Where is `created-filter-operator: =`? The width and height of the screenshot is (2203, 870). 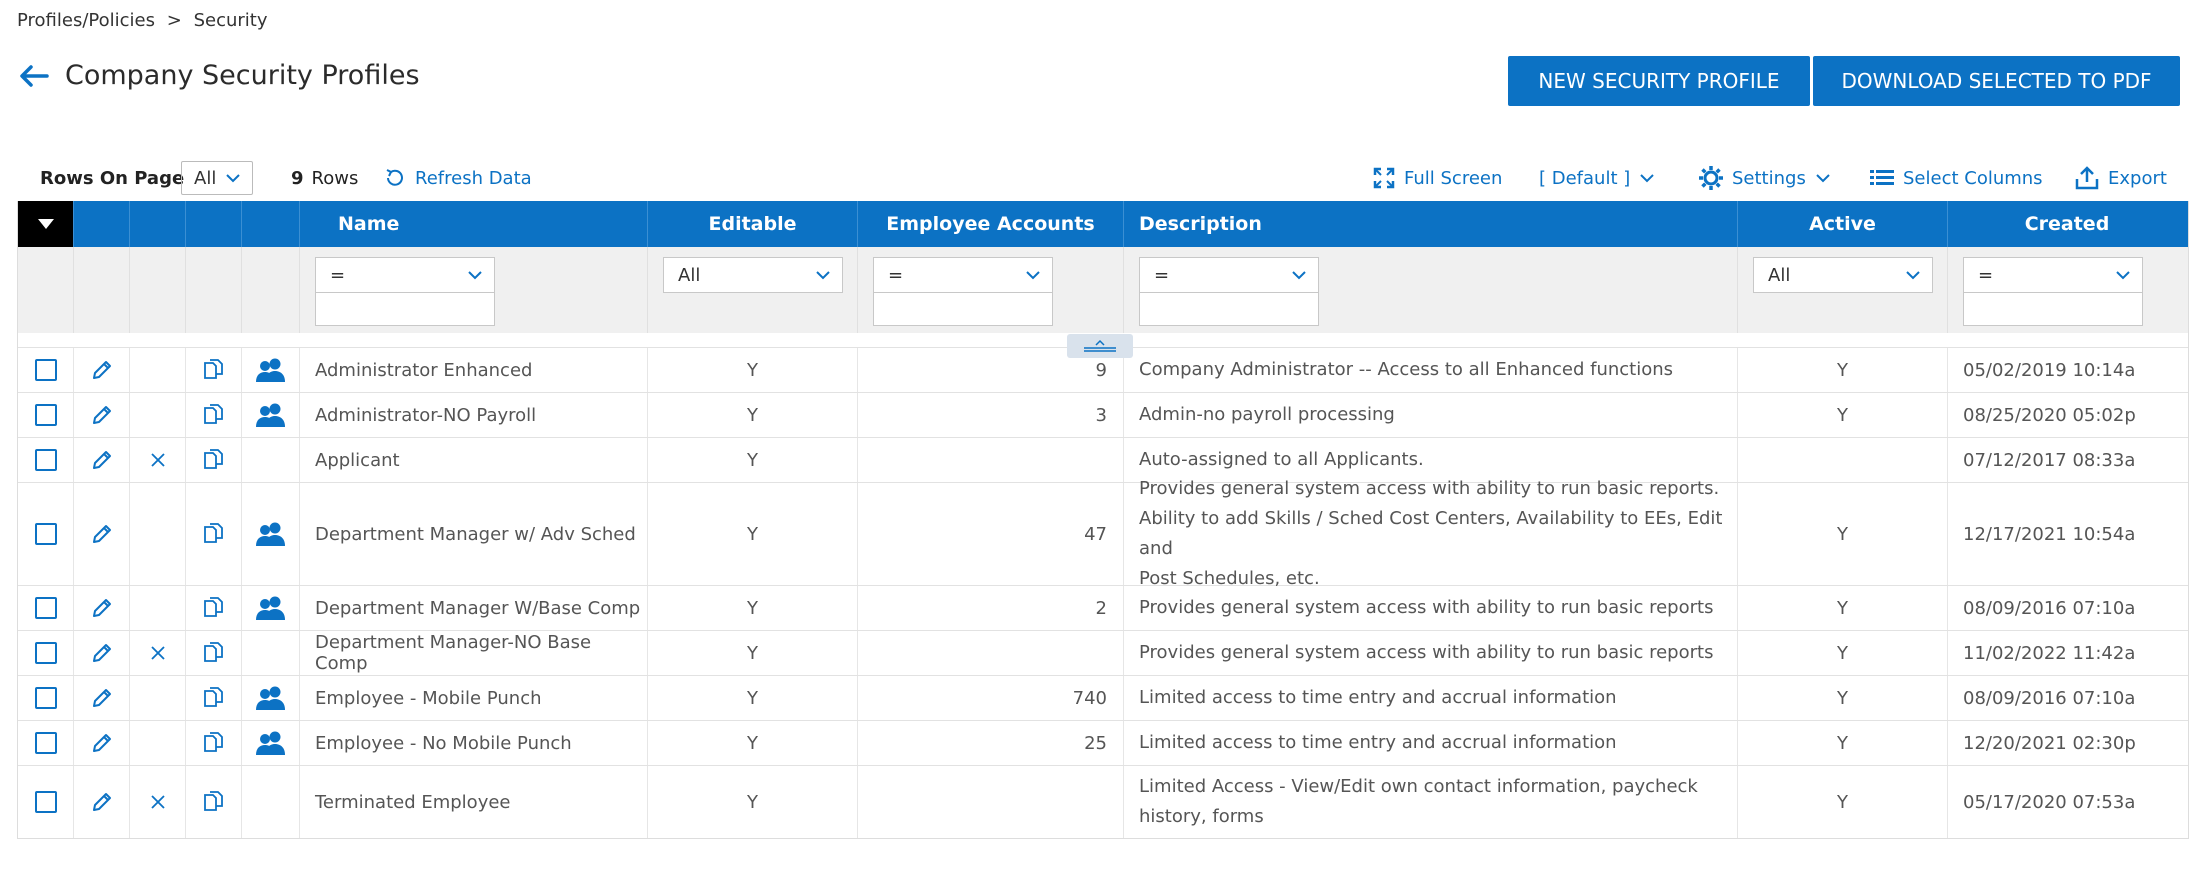 created-filter-operator: = is located at coordinates (2053, 275).